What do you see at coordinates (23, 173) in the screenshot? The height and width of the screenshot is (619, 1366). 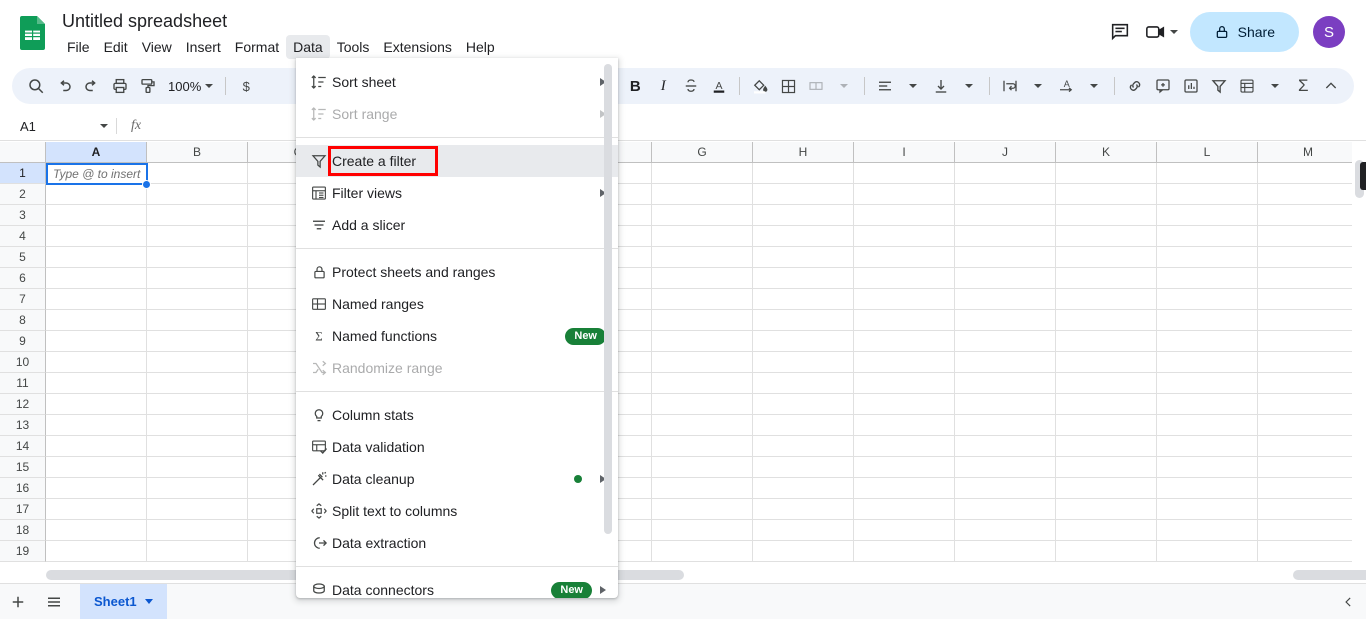 I see `row-header-1: 1` at bounding box center [23, 173].